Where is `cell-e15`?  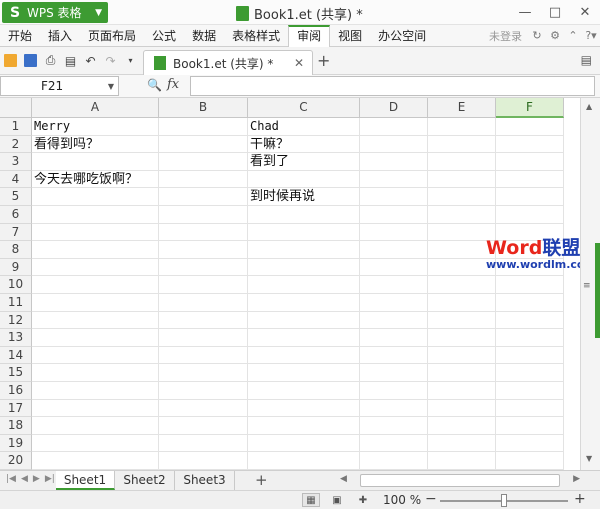 cell-e15 is located at coordinates (462, 373).